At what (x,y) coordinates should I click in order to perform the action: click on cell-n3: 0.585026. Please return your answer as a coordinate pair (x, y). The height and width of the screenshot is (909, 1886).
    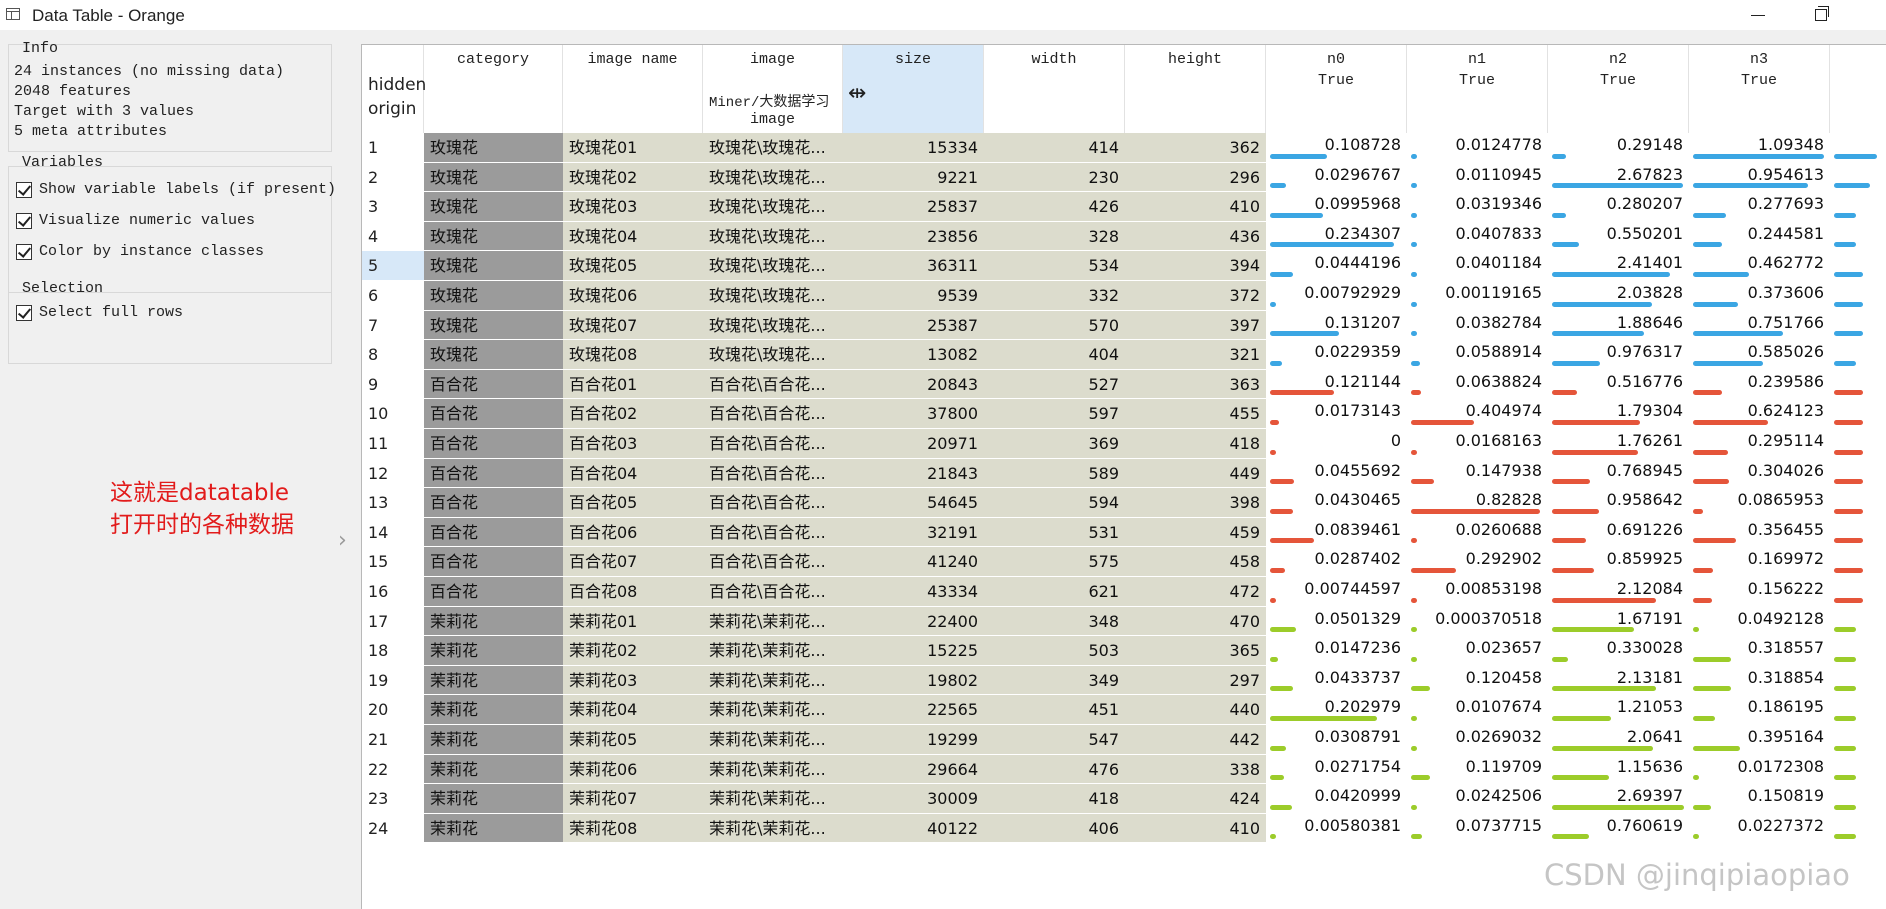
    Looking at the image, I should click on (1759, 355).